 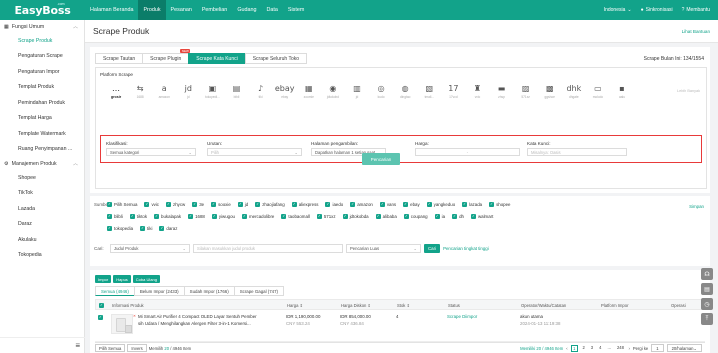 What do you see at coordinates (268, 248) in the screenshot?
I see `title-search-input: Silakan masukkan judul produk` at bounding box center [268, 248].